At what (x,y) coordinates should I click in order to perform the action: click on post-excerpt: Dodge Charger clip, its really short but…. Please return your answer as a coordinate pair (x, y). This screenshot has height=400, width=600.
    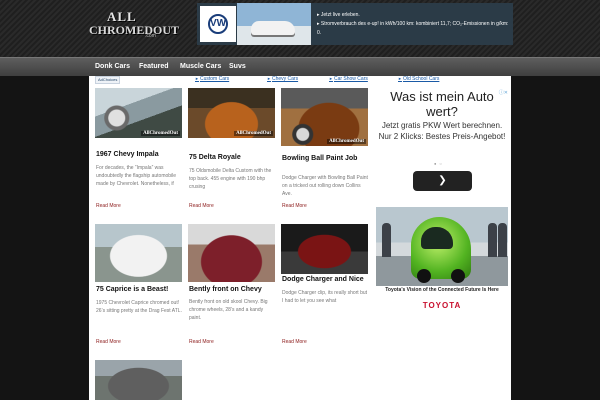
    Looking at the image, I should click on (325, 297).